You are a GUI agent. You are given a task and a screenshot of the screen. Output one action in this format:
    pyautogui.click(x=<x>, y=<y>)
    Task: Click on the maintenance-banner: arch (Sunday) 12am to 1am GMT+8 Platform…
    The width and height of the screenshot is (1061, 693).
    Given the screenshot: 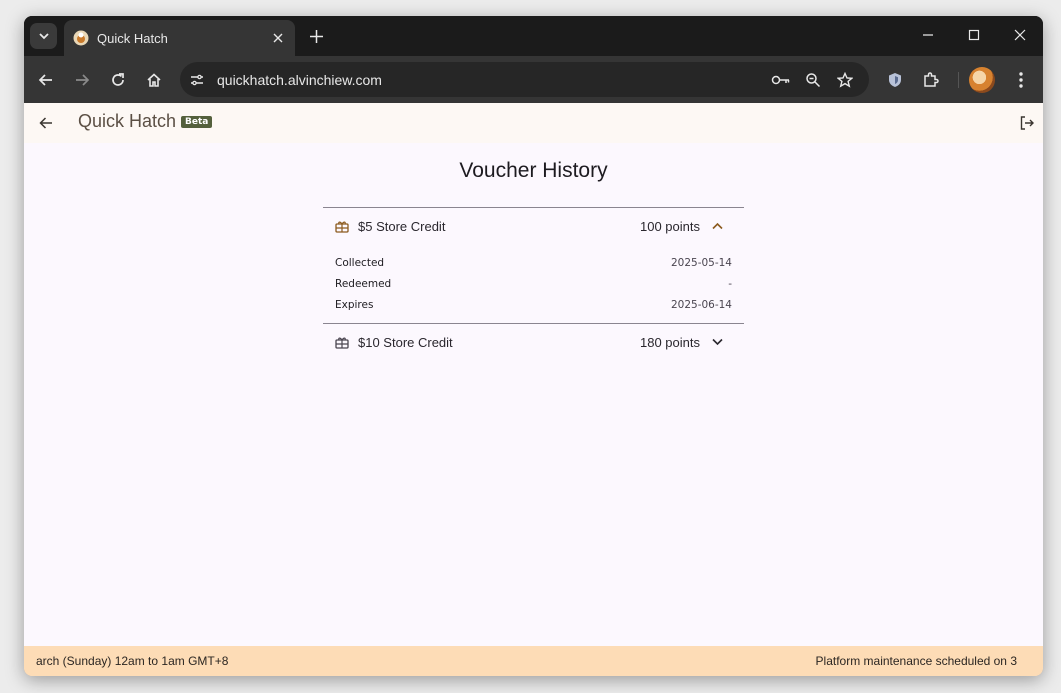 What is the action you would take?
    pyautogui.click(x=533, y=661)
    